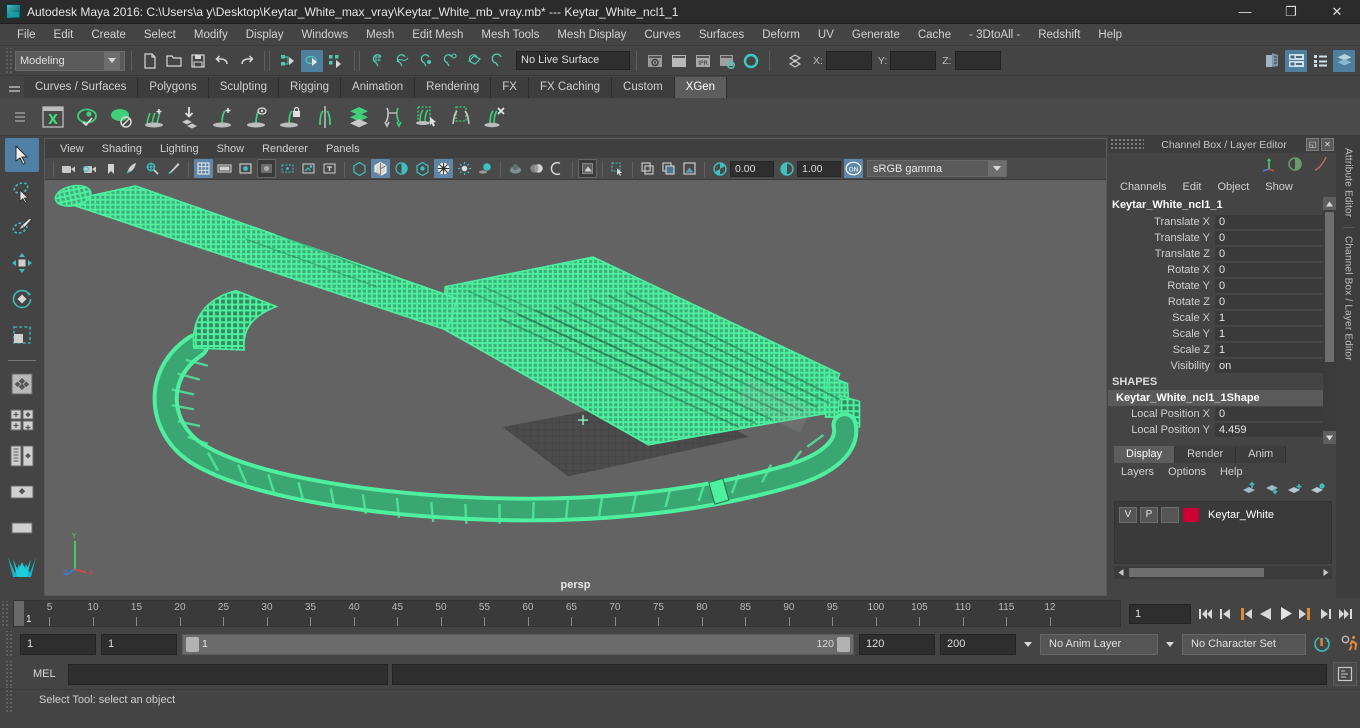 This screenshot has width=1360, height=728. Describe the element at coordinates (1348, 297) in the screenshot. I see `vtab-channel-box-layer-editor: Channel Box / Layer Editor` at that location.